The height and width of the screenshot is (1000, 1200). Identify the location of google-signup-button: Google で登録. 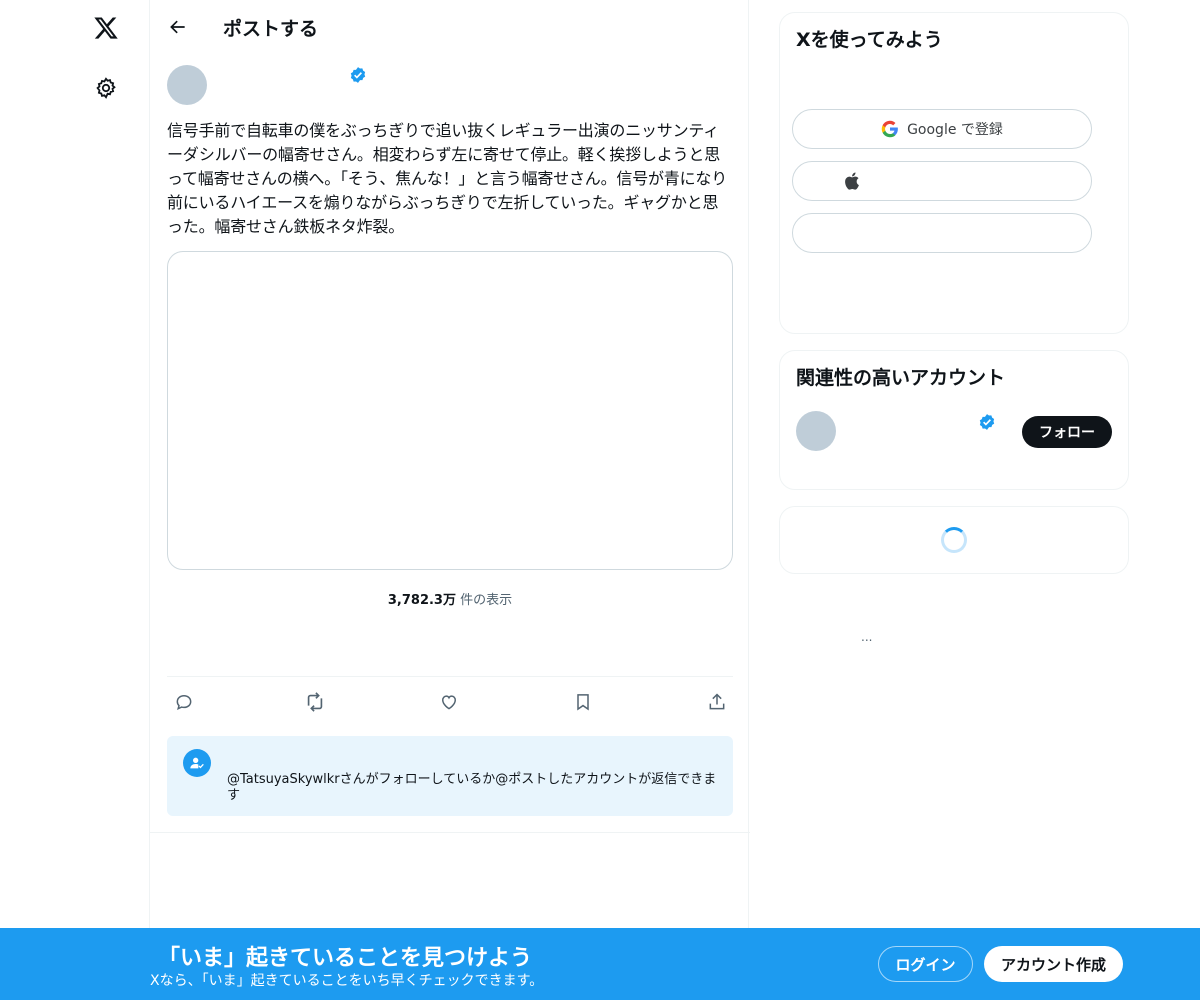
(942, 129).